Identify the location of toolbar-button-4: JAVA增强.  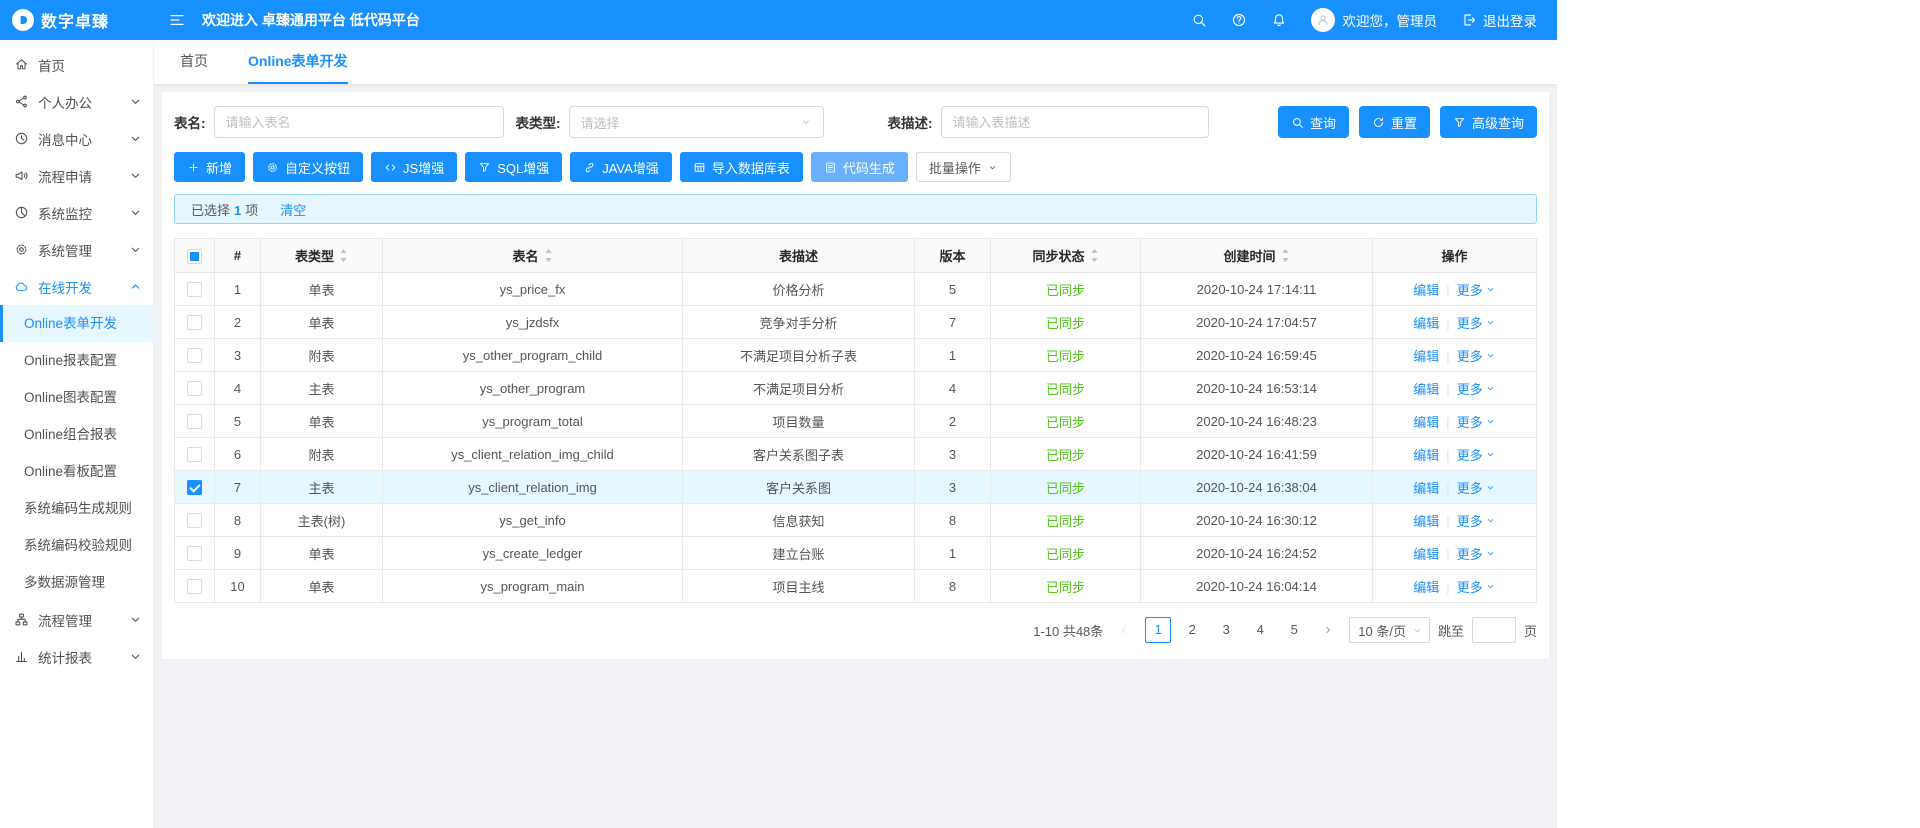
(621, 167).